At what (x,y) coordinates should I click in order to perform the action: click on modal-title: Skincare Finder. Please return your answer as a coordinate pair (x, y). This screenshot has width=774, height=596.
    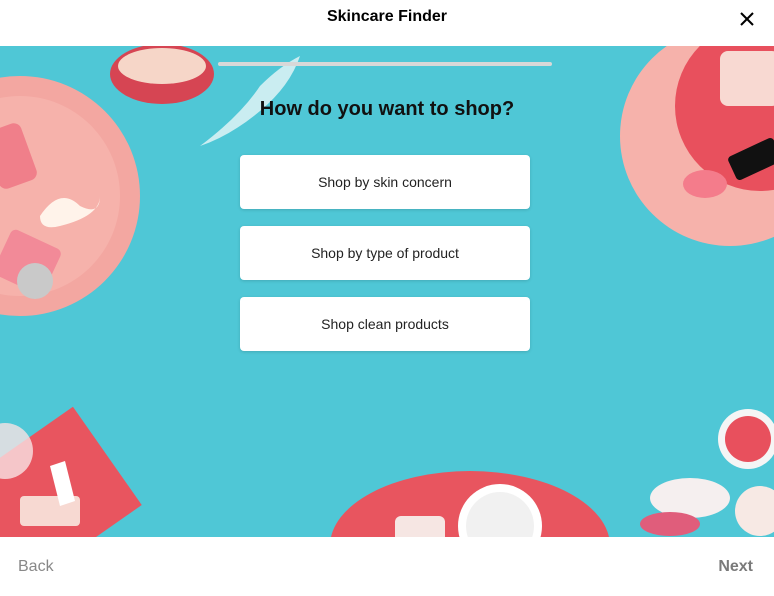
    Looking at the image, I should click on (387, 16).